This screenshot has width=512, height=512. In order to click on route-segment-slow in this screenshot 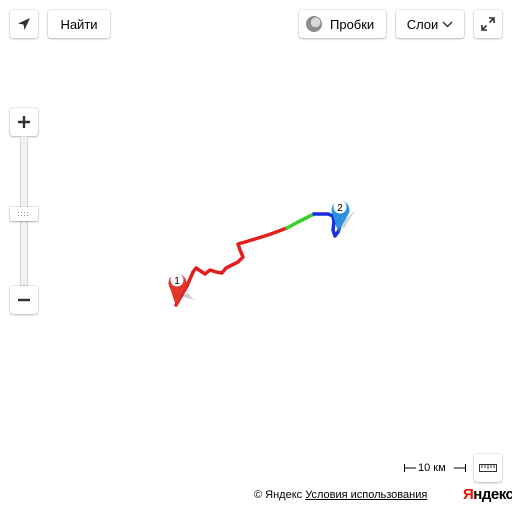, I will do `click(231, 266)`.